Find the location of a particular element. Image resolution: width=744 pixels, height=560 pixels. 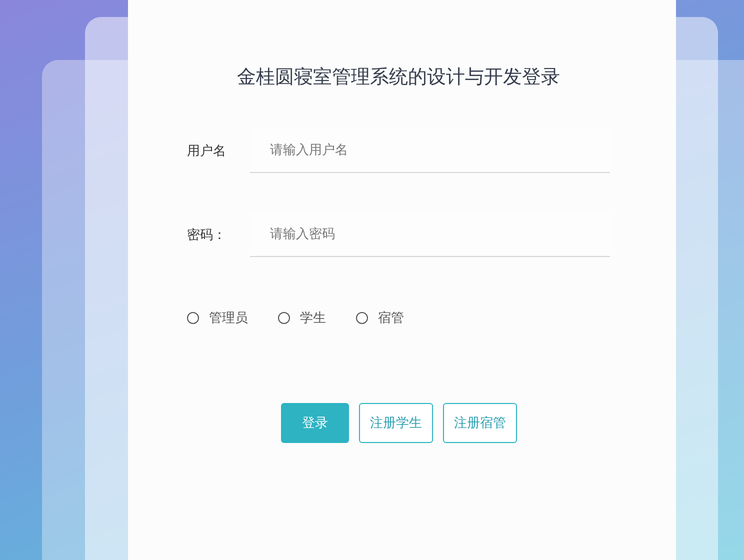

login-title: 金桂圆寝室管理系统的设计与开发登录 is located at coordinates (398, 77).